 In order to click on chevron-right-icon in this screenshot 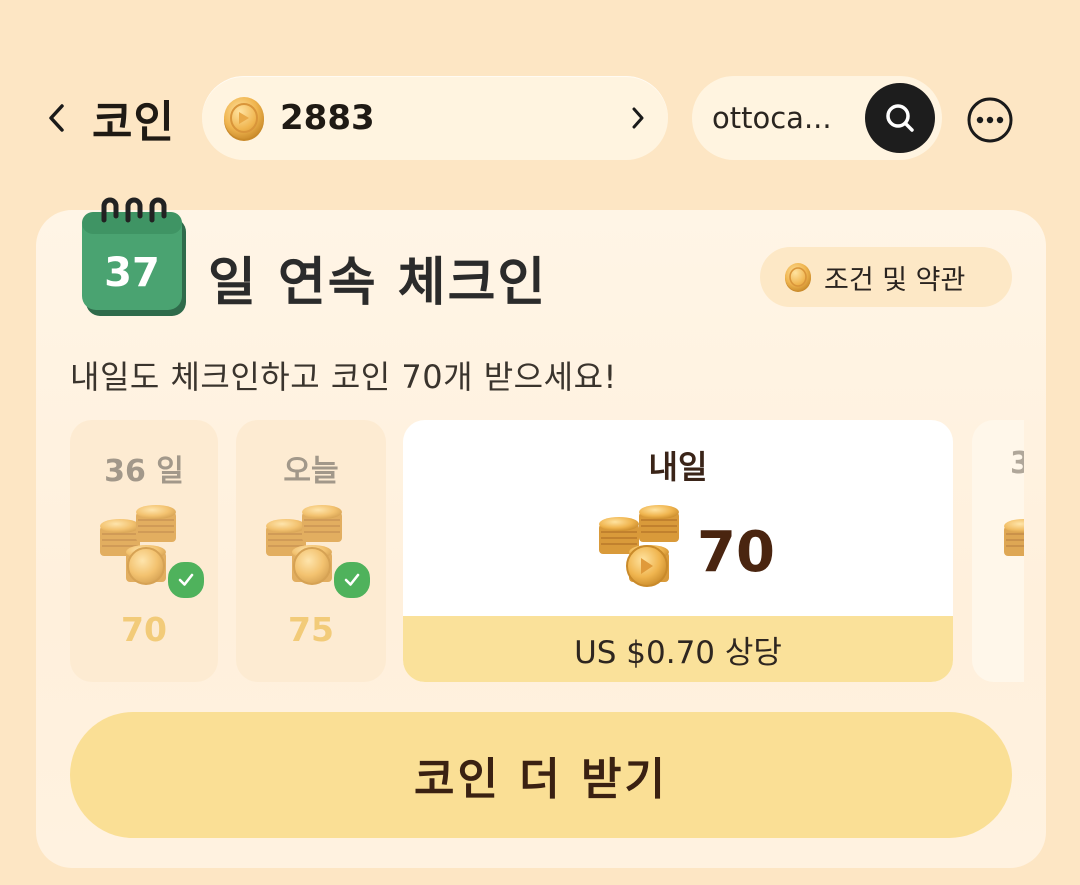, I will do `click(638, 118)`.